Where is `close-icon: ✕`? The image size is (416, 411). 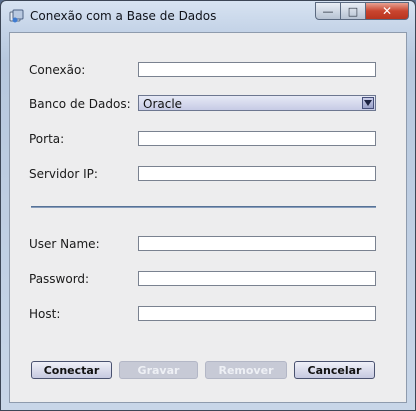
close-icon: ✕ is located at coordinates (387, 11).